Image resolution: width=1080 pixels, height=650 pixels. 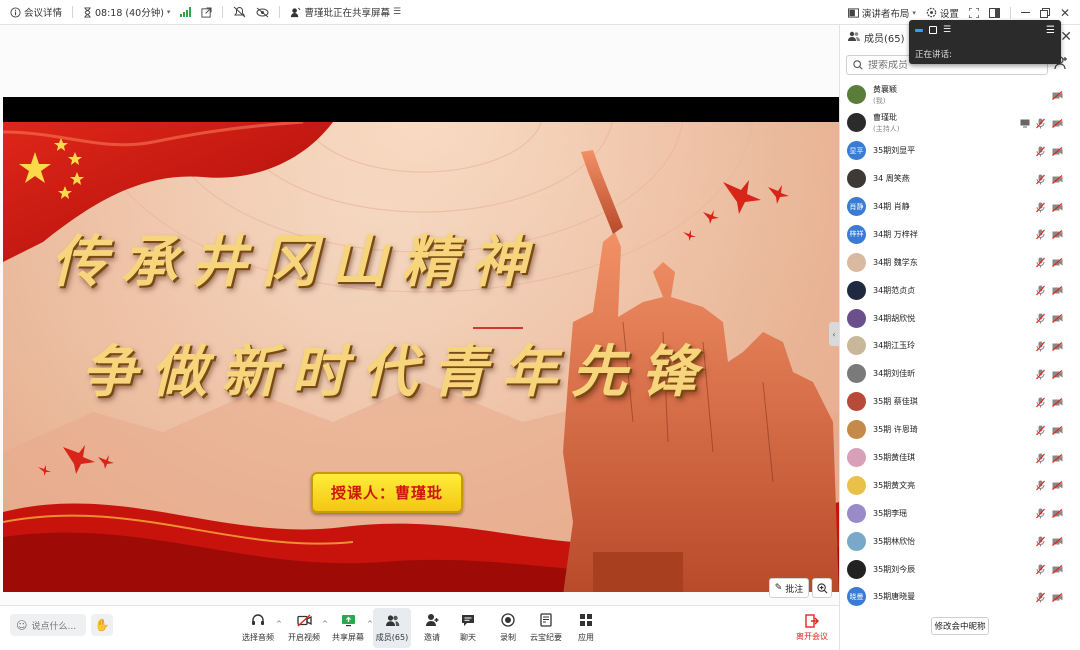 What do you see at coordinates (960, 151) in the screenshot?
I see `member-row: 显平 35期刘显平` at bounding box center [960, 151].